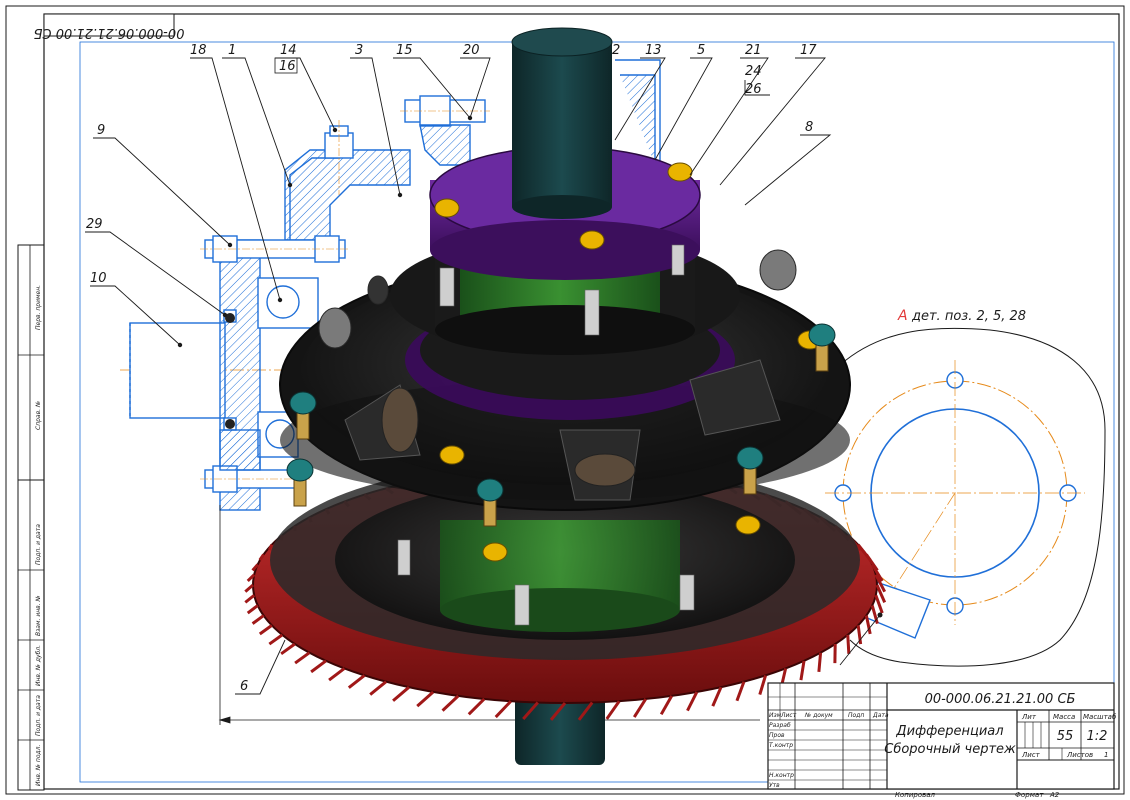 This screenshot has height=800, width=1130. I want to click on label-sheets: Листов, so click(1079, 755).